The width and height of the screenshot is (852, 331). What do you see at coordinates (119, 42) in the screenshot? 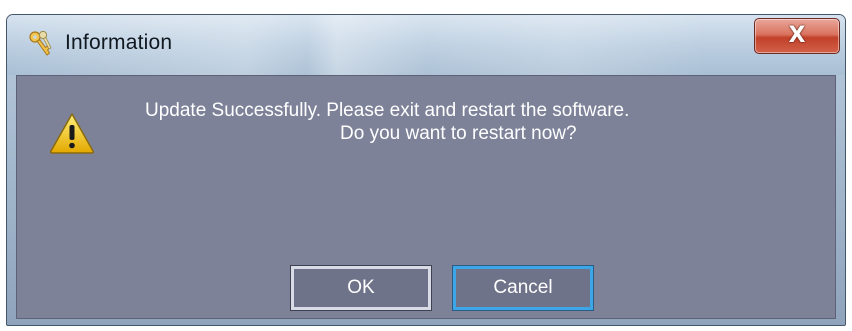
I see `window-title: Information` at bounding box center [119, 42].